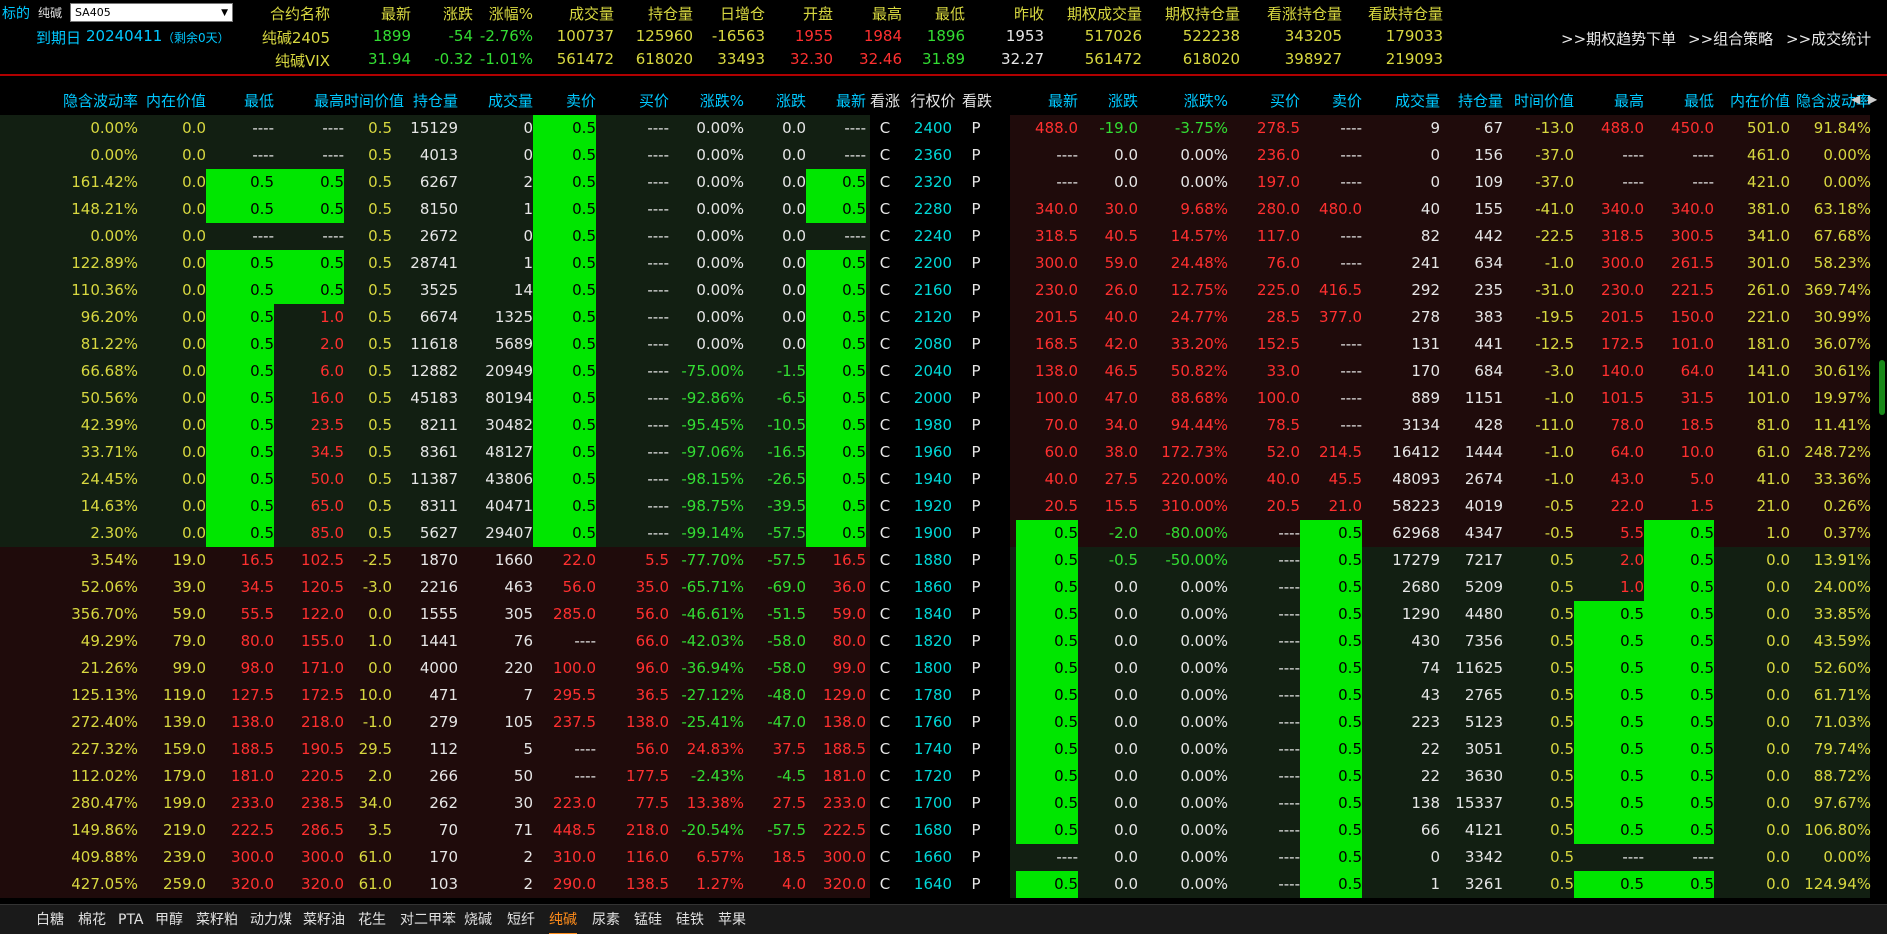 Image resolution: width=1887 pixels, height=934 pixels. I want to click on cell-call-intrinsic: 0.0, so click(172, 182).